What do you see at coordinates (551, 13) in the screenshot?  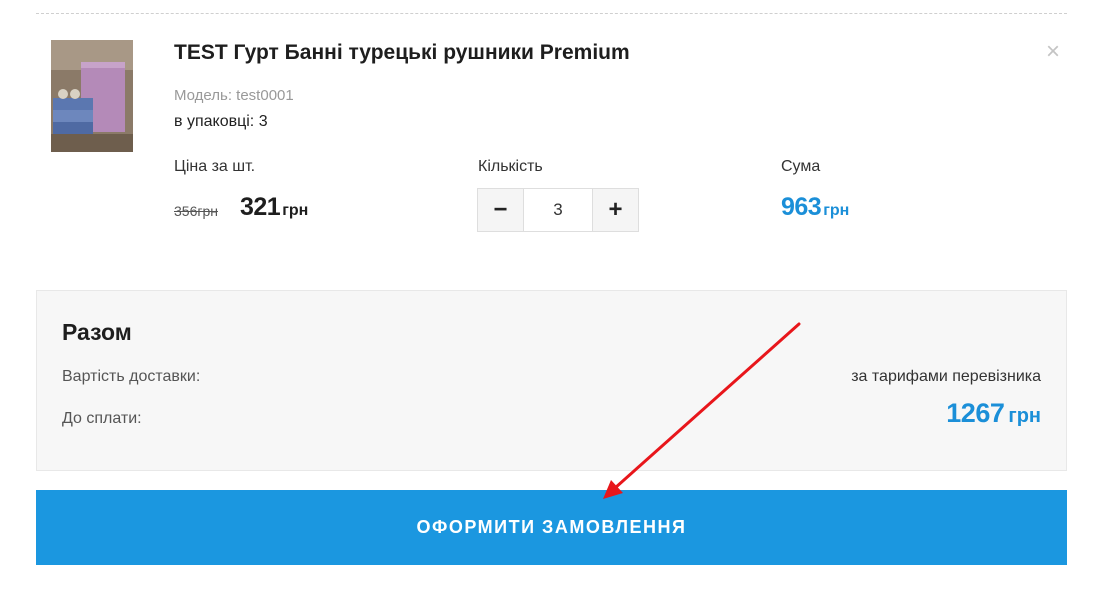 I see `top-divider` at bounding box center [551, 13].